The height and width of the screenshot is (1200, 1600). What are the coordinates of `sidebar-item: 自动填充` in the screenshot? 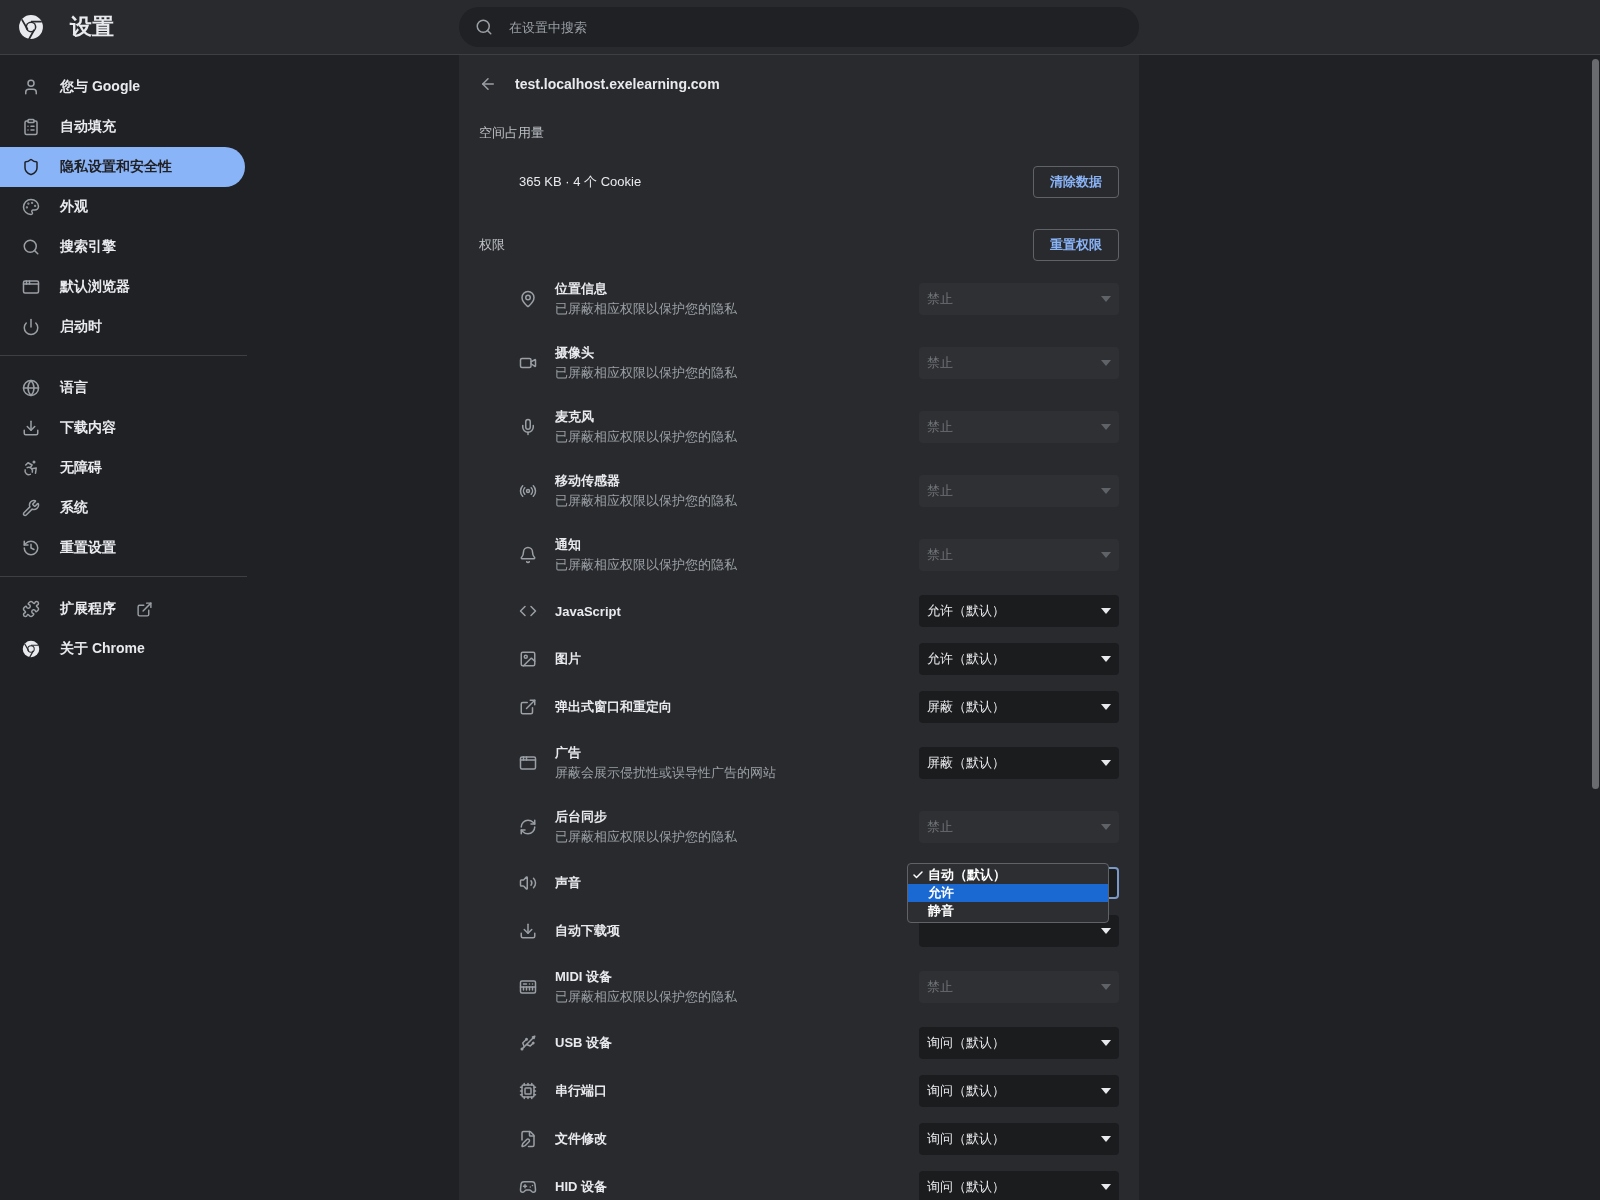 It's located at (122, 127).